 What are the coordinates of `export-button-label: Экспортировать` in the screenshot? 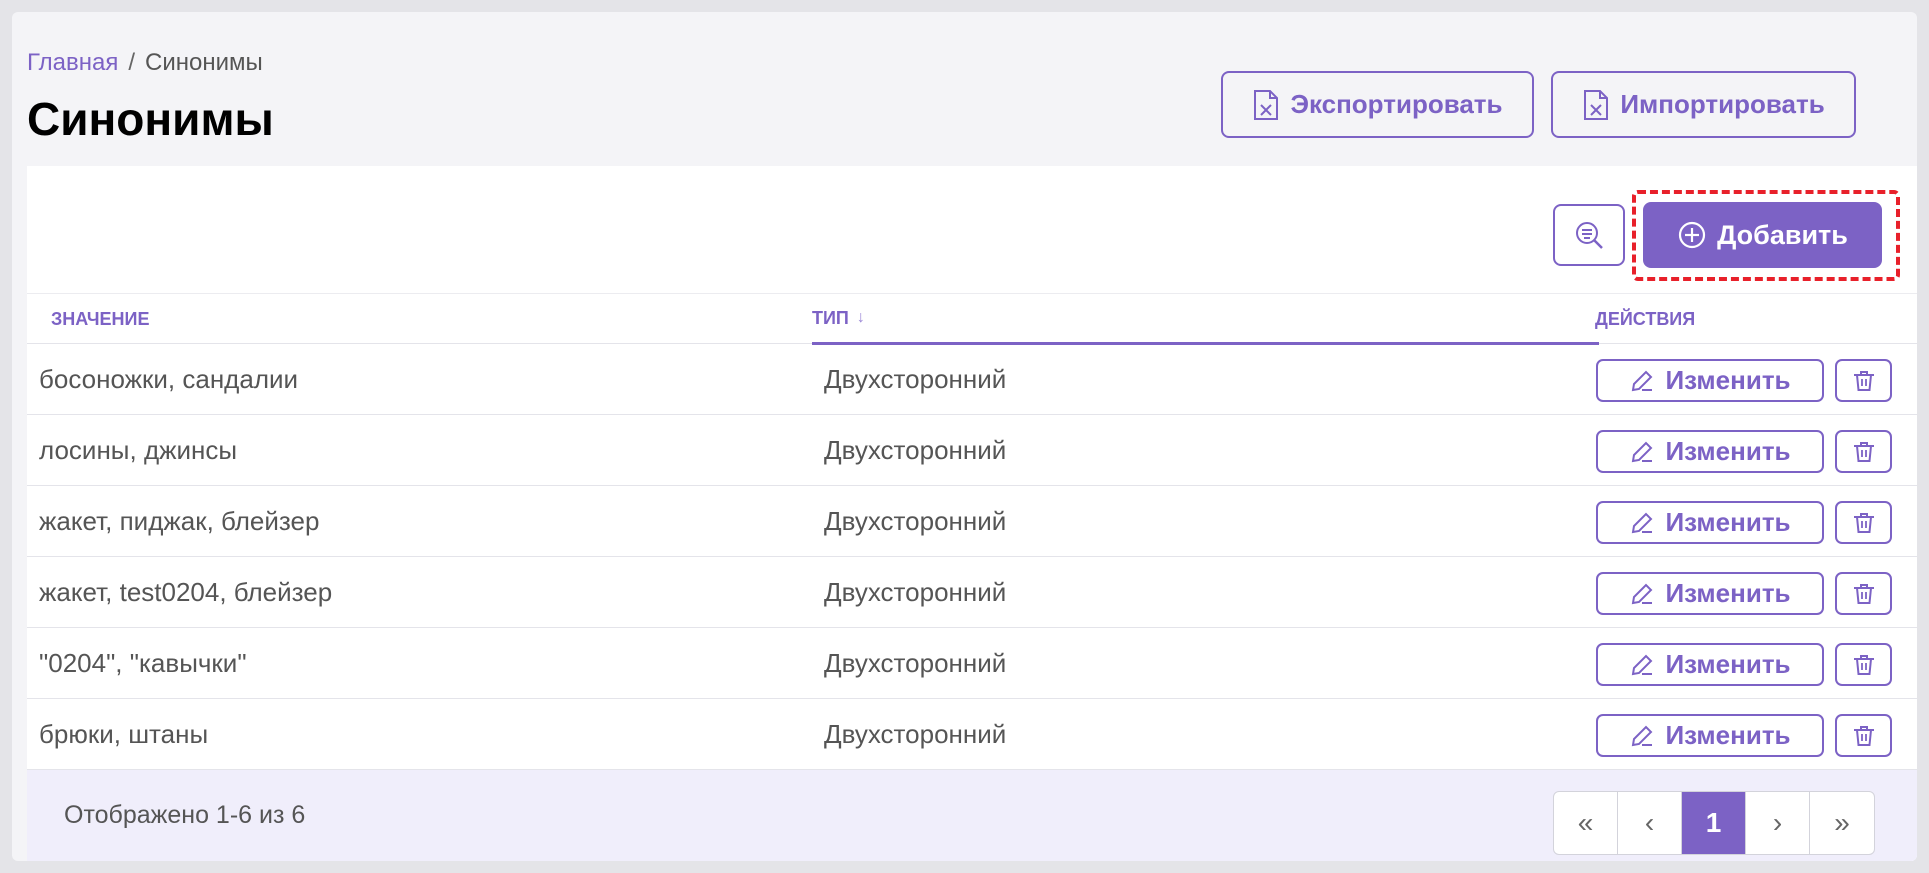 It's located at (1396, 104).